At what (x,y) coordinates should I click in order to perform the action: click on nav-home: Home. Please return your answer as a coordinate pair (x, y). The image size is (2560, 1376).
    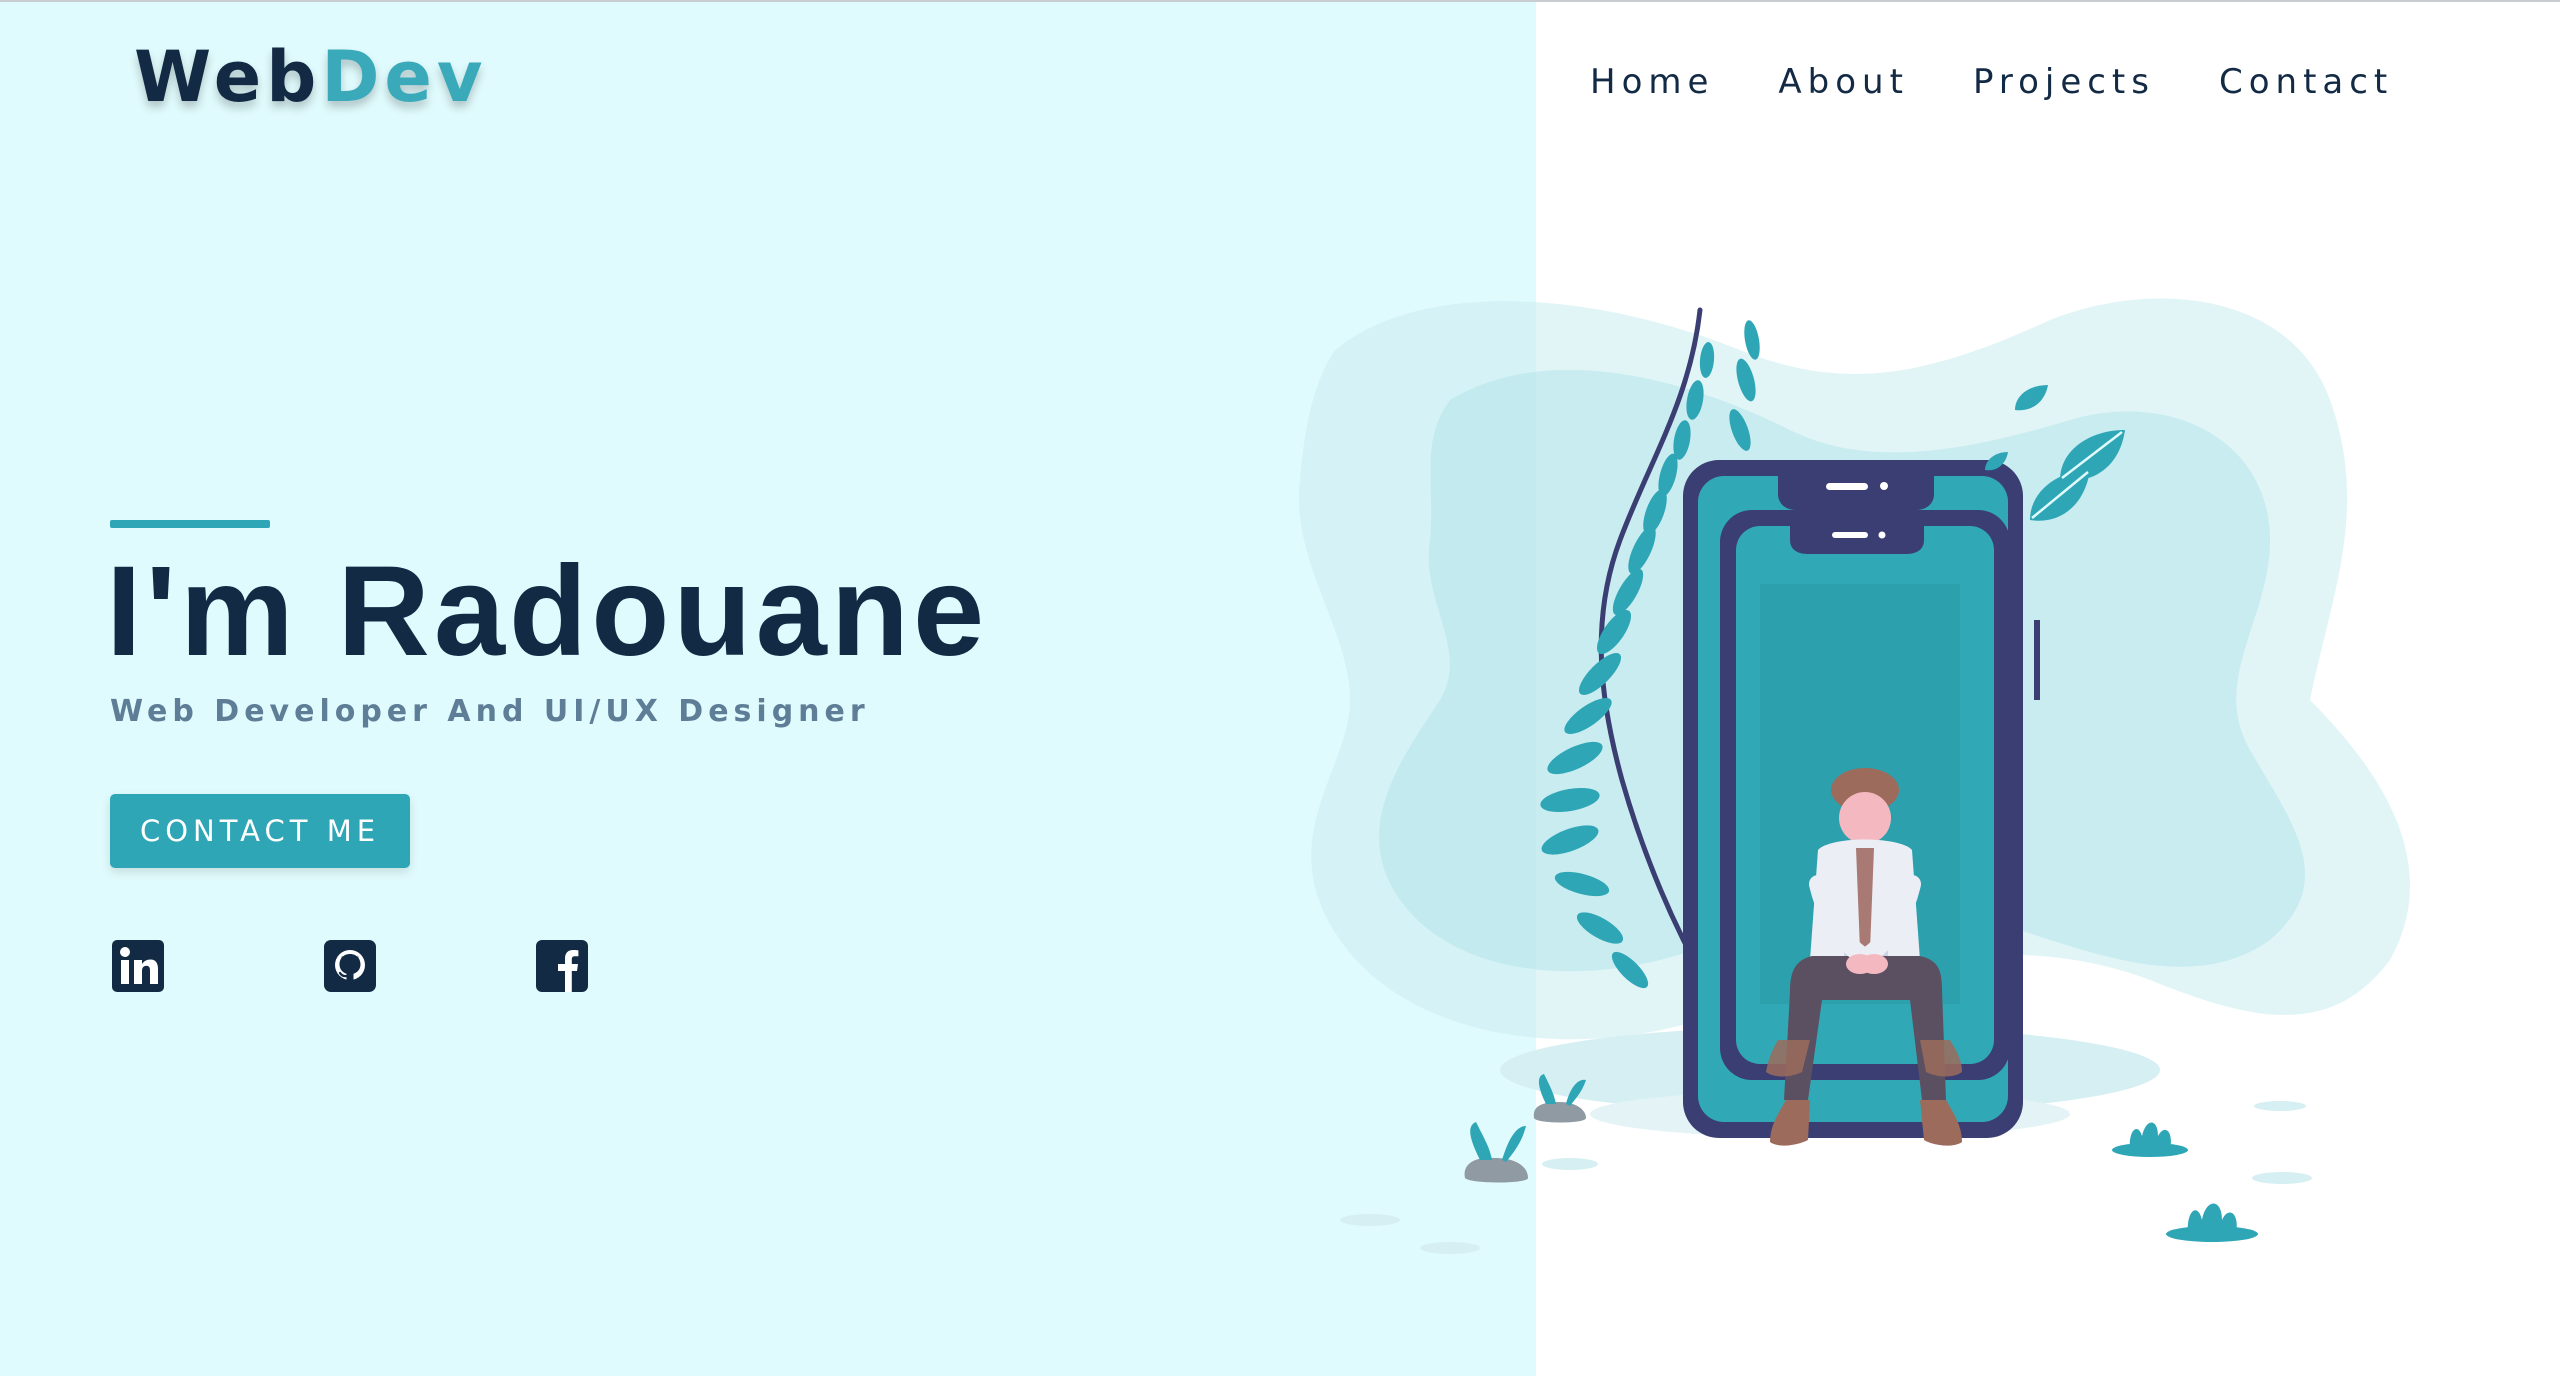
    Looking at the image, I should click on (1652, 82).